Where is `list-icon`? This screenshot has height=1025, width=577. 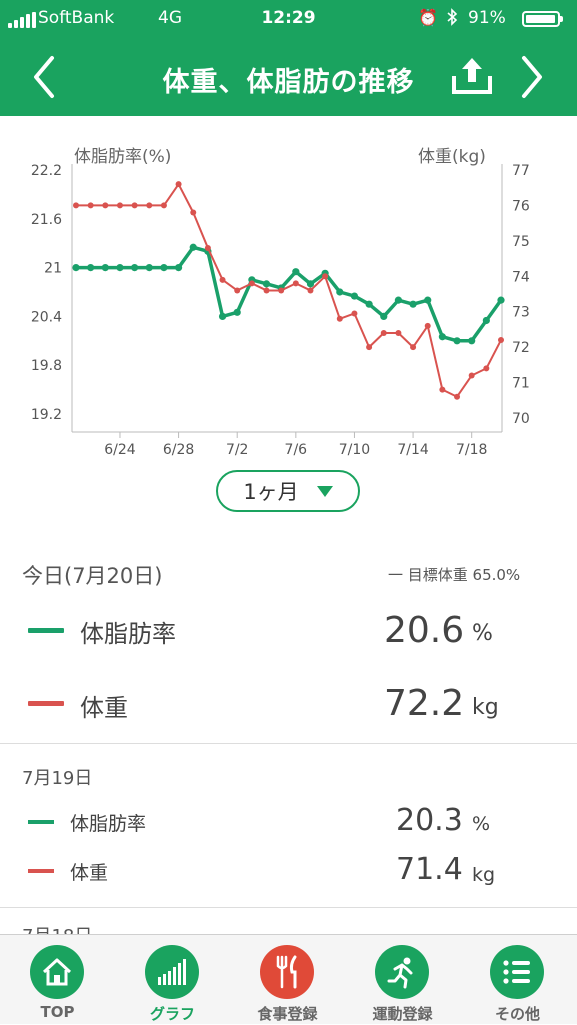 list-icon is located at coordinates (517, 972).